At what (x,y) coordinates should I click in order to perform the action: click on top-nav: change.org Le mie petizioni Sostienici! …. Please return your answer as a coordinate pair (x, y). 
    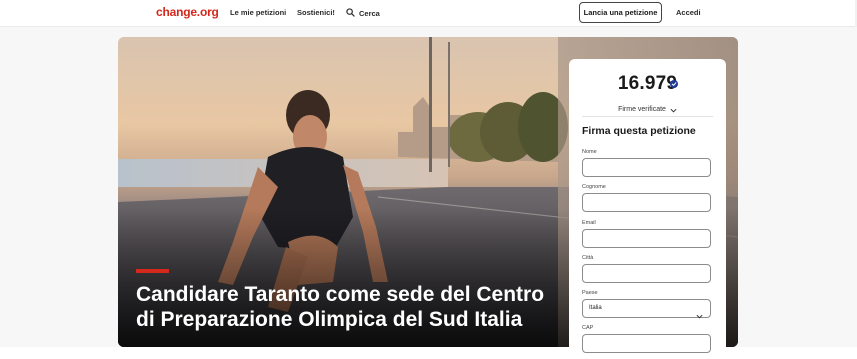
    Looking at the image, I should click on (428, 13).